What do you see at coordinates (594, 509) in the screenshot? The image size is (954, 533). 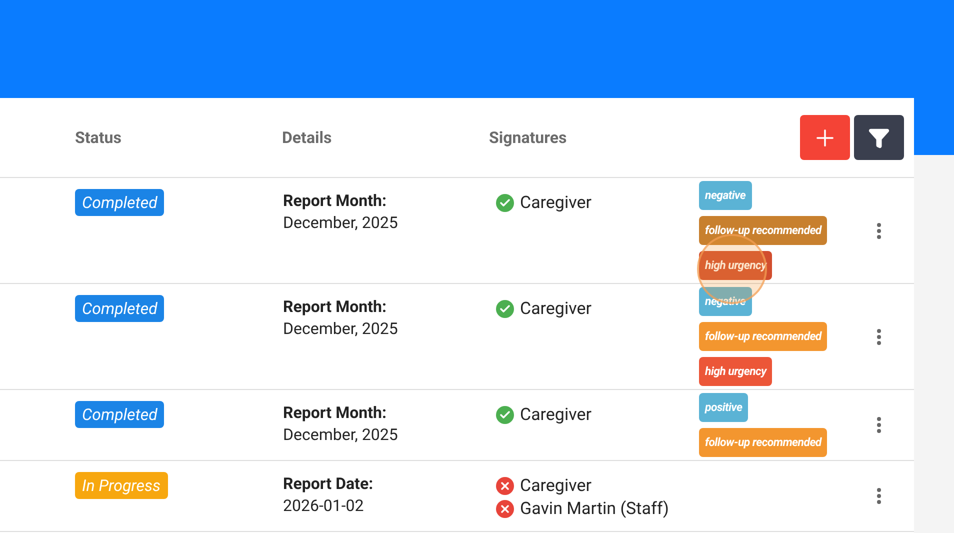 I see `signature-name: Gavin Martin (Staff)` at bounding box center [594, 509].